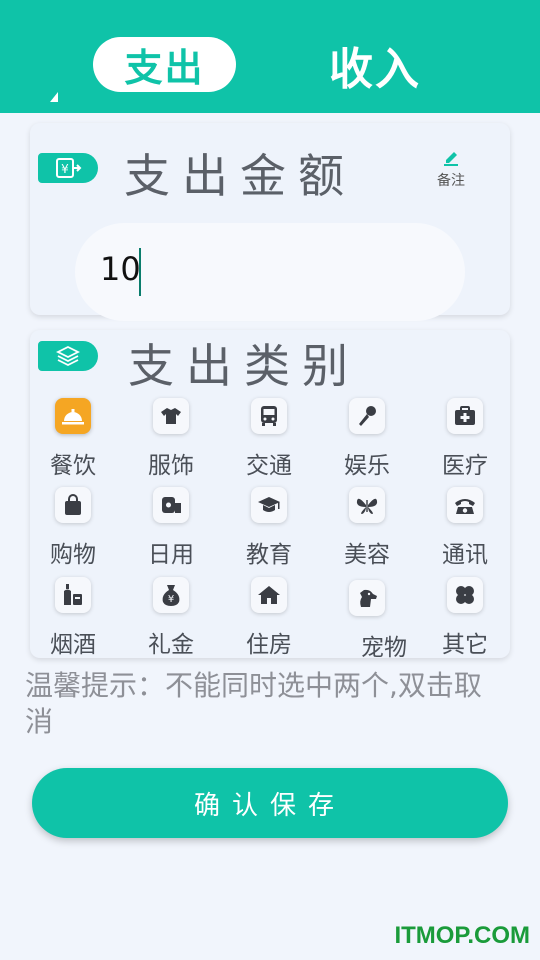 This screenshot has height=960, width=540. I want to click on clover-icon, so click(465, 595).